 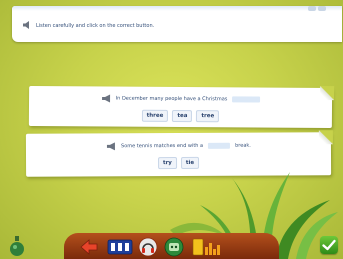 I want to click on scoreboard-icon, so click(x=120, y=247).